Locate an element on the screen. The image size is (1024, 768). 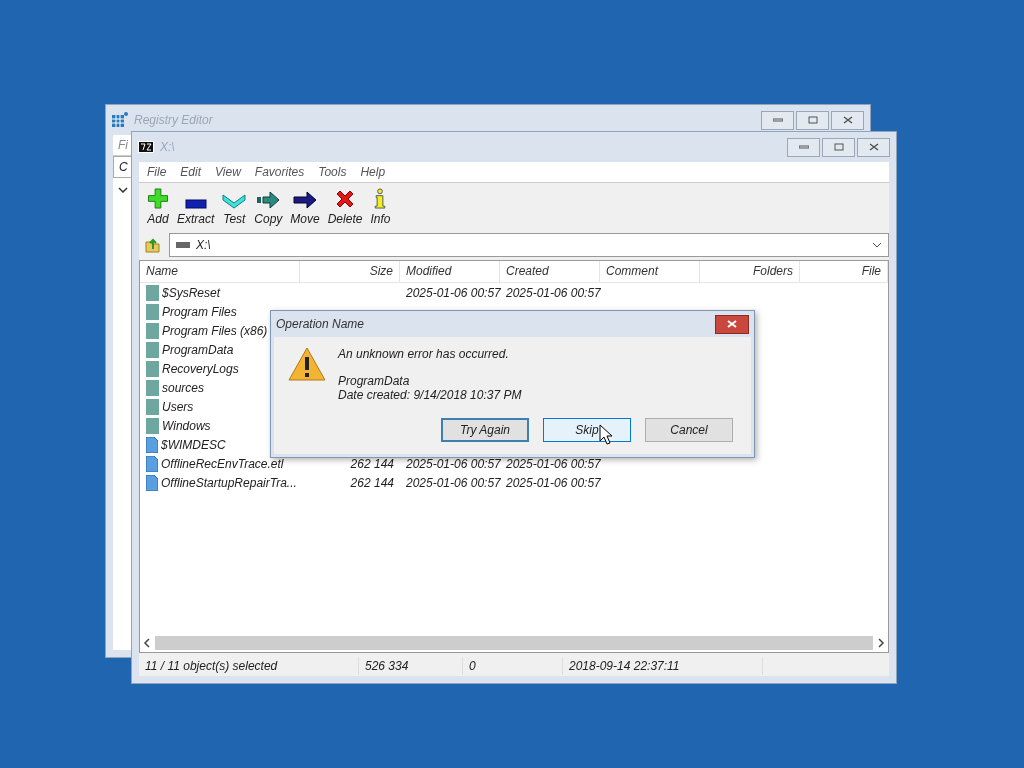
toolbar-button: Add is located at coordinates (158, 207).